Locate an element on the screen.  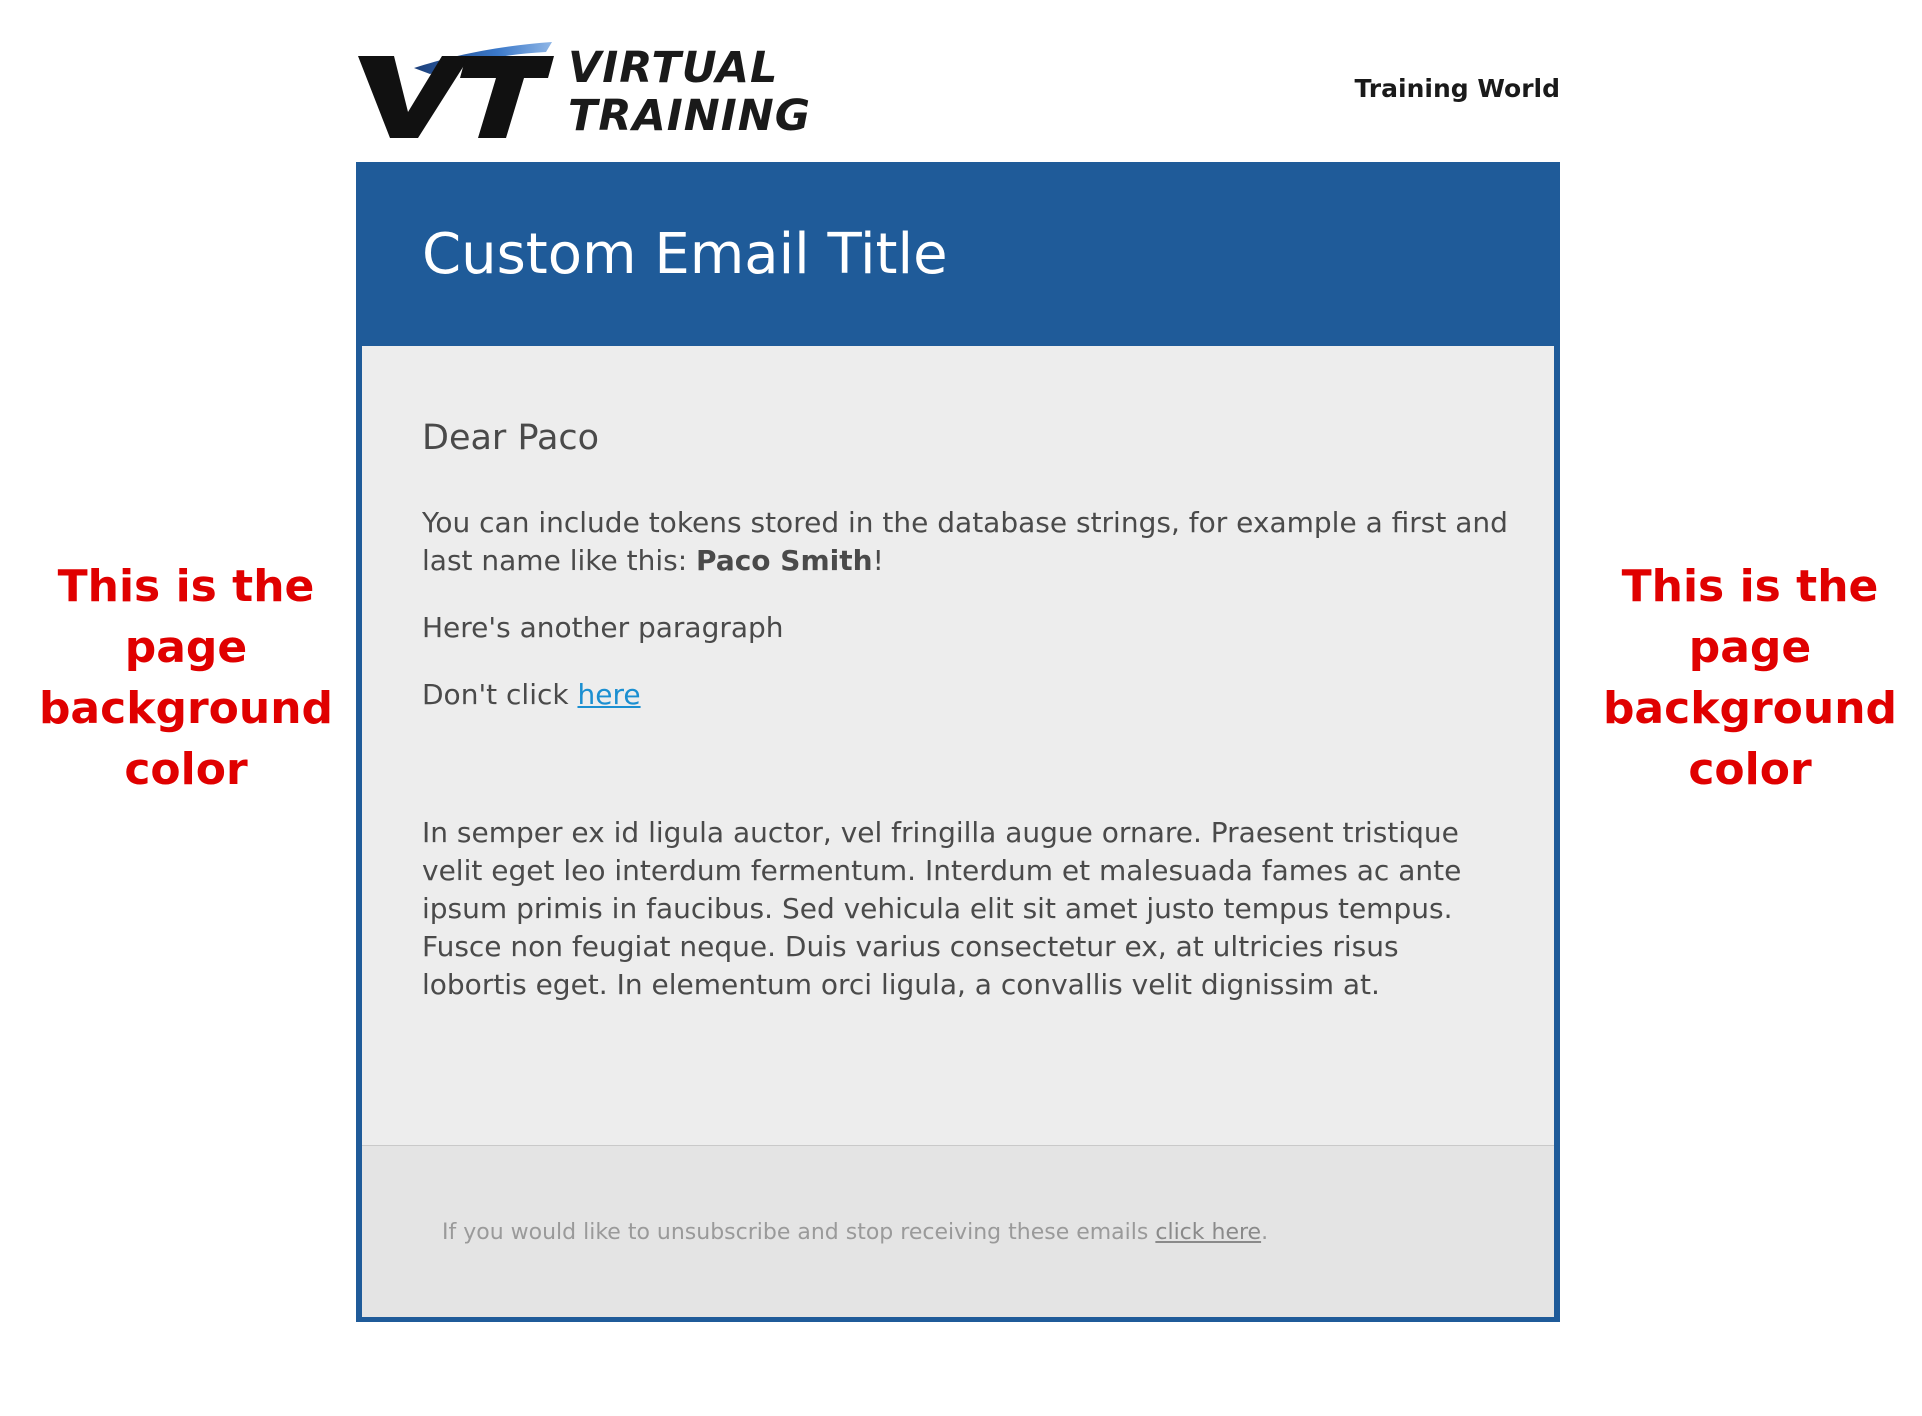
second-paragraph: Here's another paragraph is located at coordinates (603, 627).